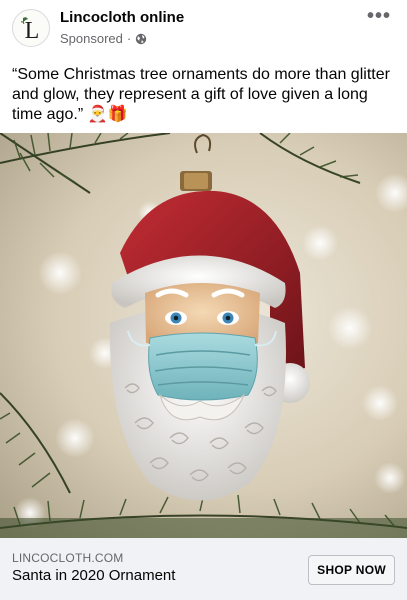 Image resolution: width=407 pixels, height=600 pixels. I want to click on sponsored-row: Sponsored ·, so click(103, 38).